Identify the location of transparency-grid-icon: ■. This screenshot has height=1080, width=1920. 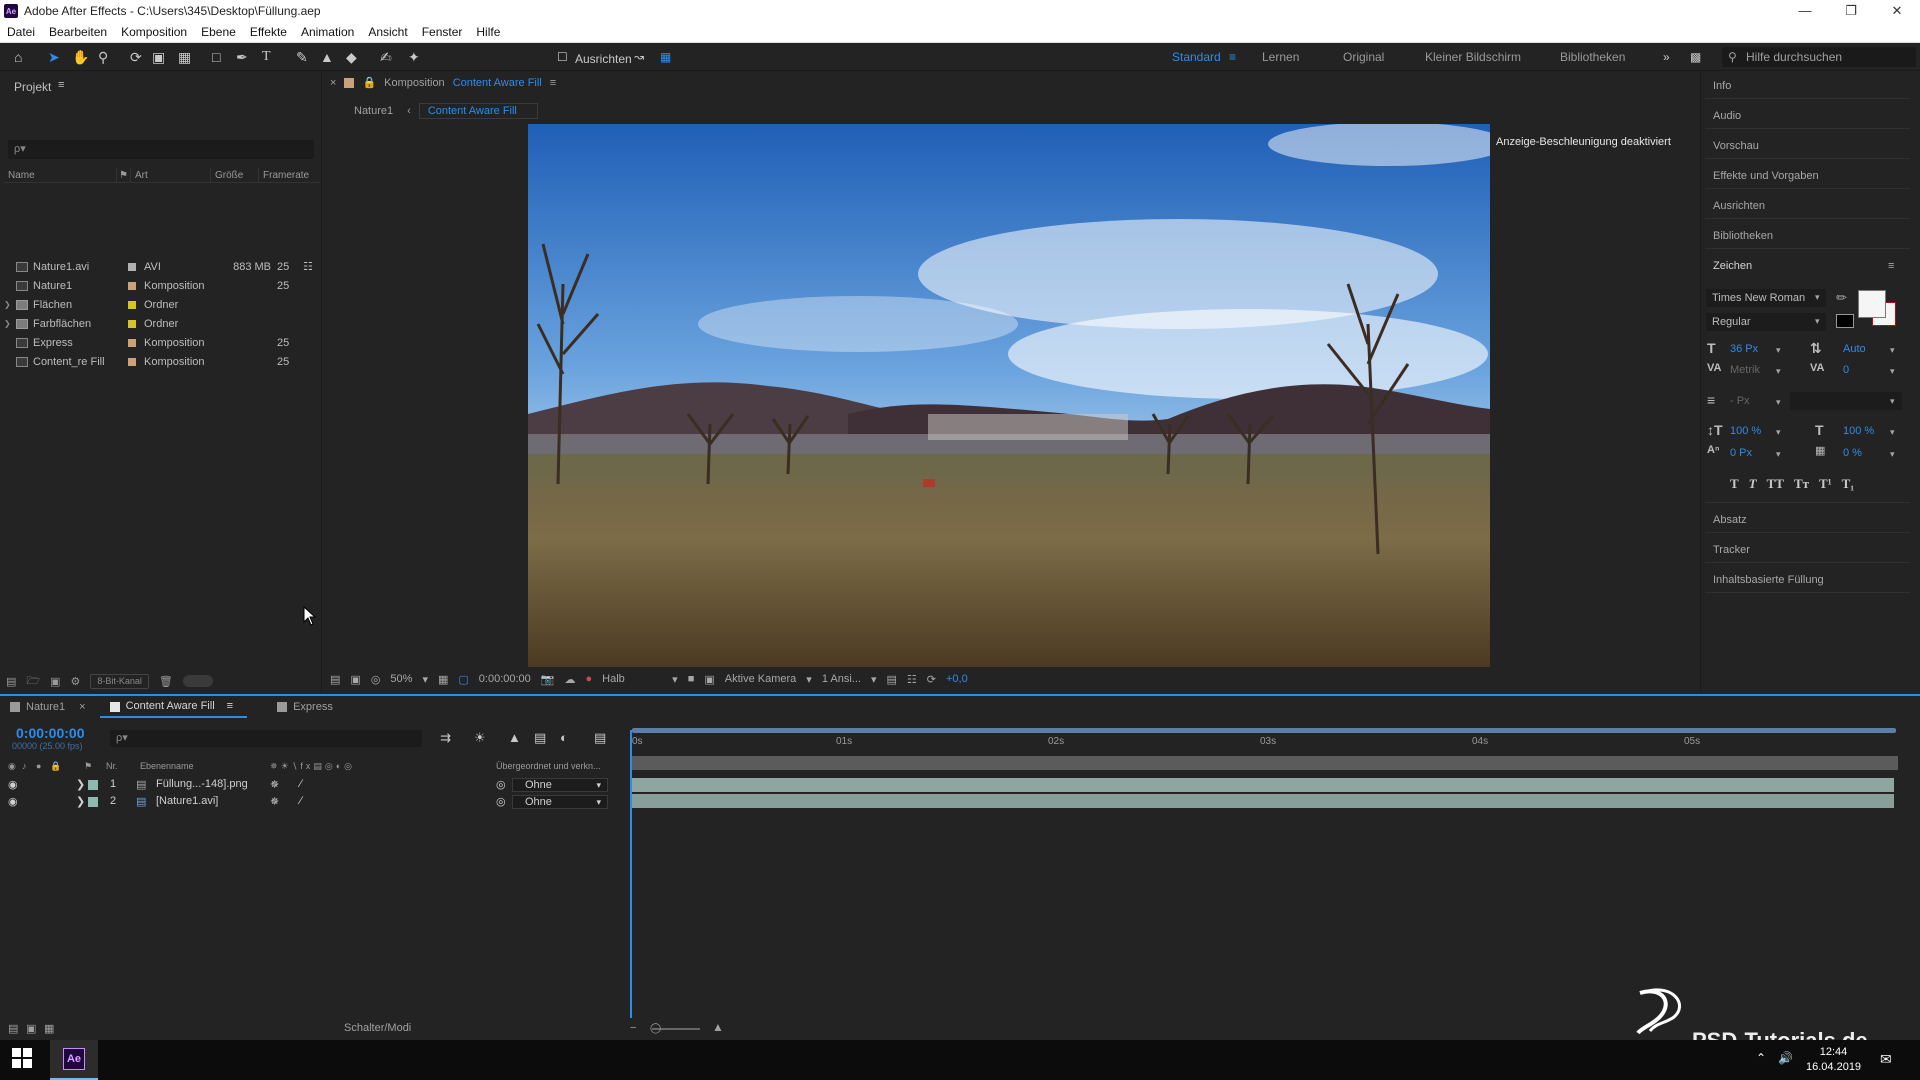
(691, 679).